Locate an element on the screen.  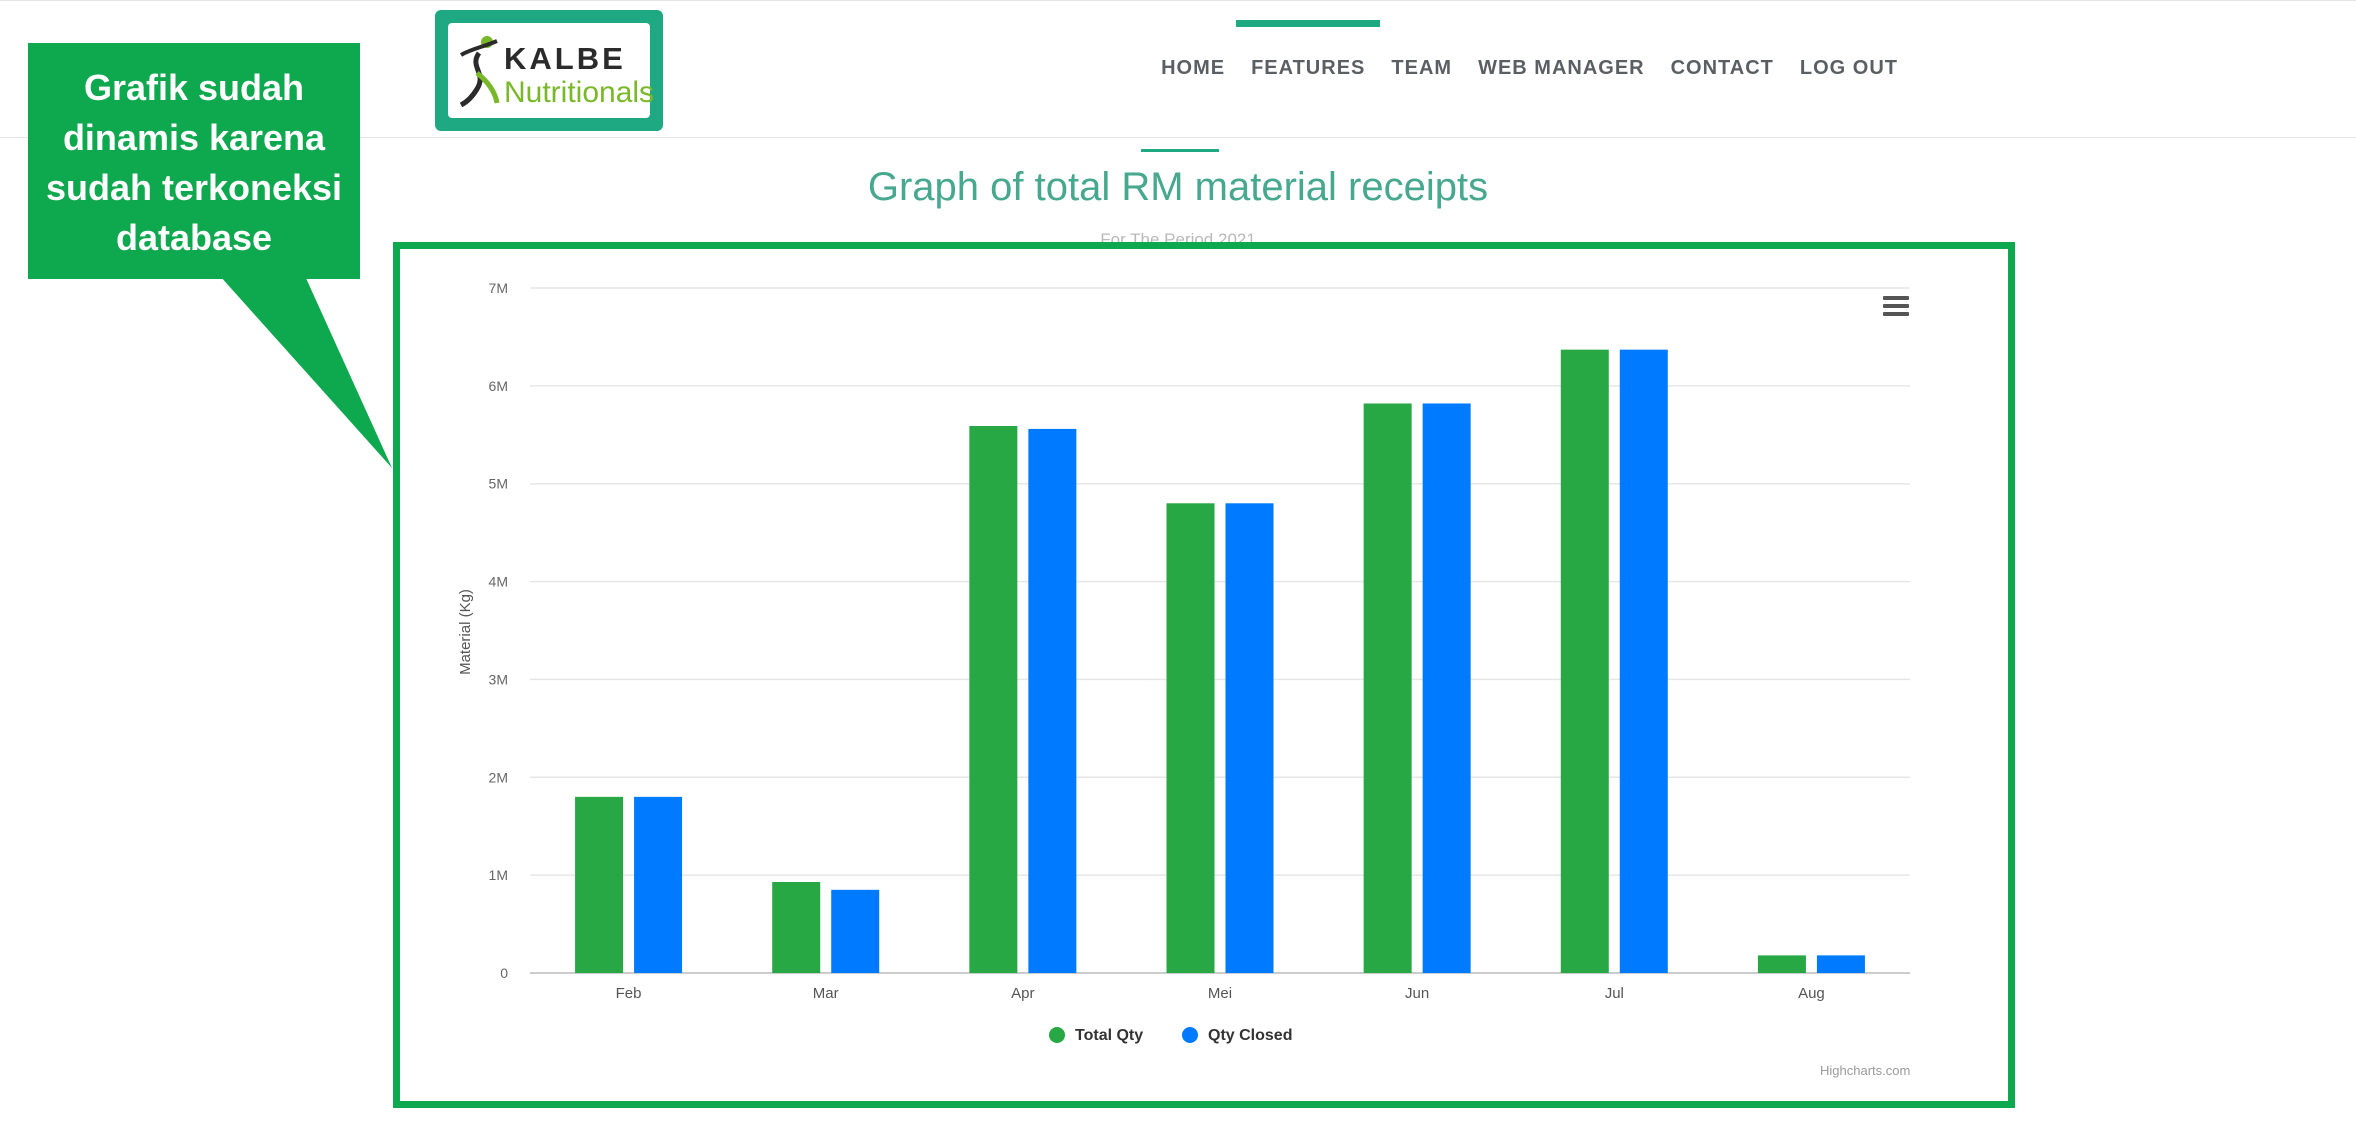
x-tick-label: Apr is located at coordinates (1022, 993).